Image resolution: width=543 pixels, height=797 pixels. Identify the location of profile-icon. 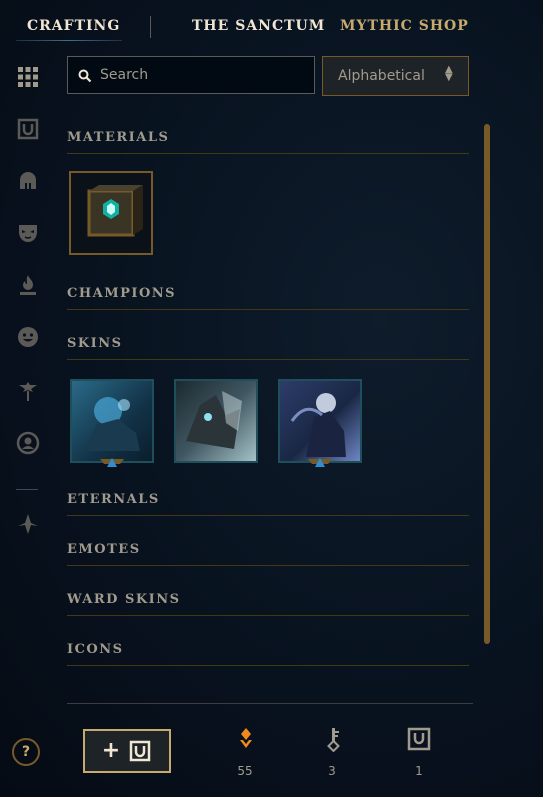
(28, 443).